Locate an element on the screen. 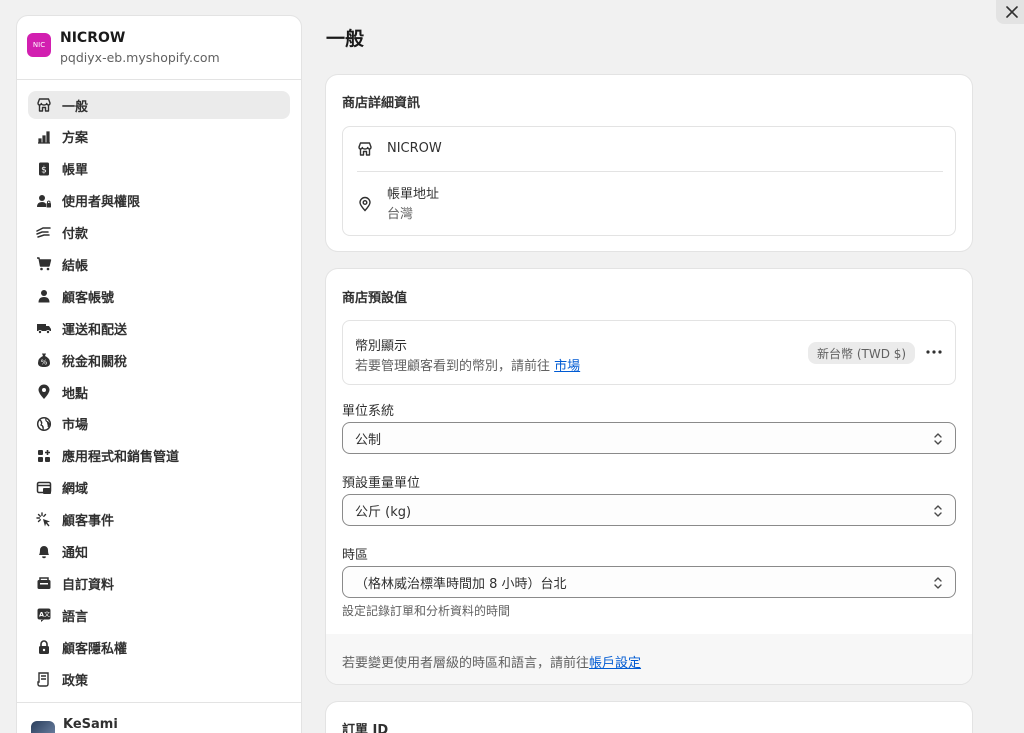  sidebar-item-label: 帳單 is located at coordinates (75, 171).